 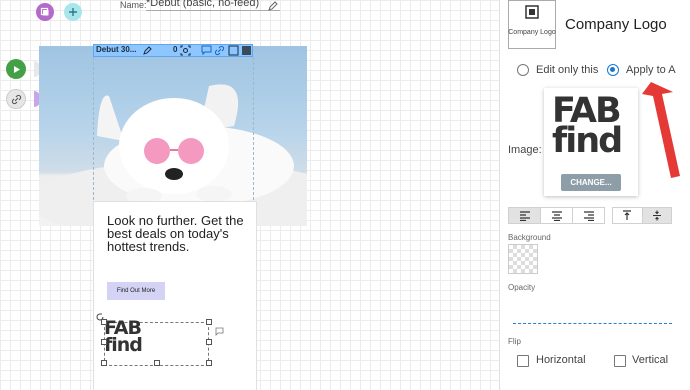 I want to click on opacity-label: Opacity, so click(x=522, y=287).